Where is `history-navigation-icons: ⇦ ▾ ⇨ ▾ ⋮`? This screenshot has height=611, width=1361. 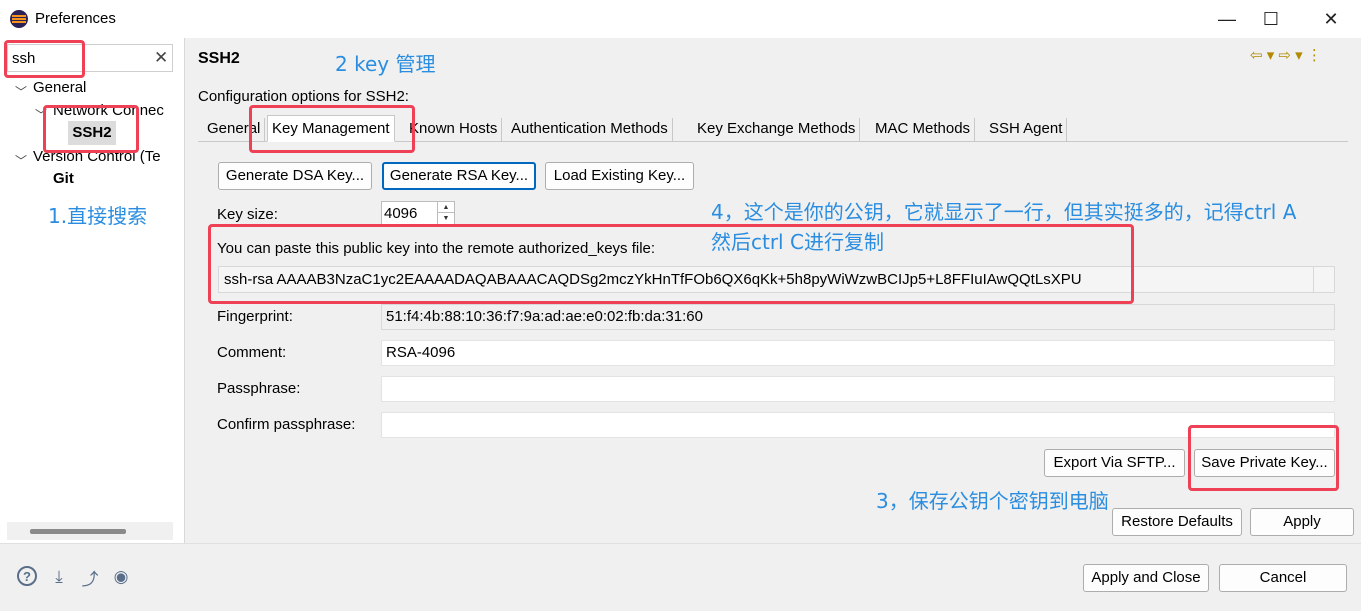
history-navigation-icons: ⇦ ▾ ⇨ ▾ ⋮ is located at coordinates (1286, 55).